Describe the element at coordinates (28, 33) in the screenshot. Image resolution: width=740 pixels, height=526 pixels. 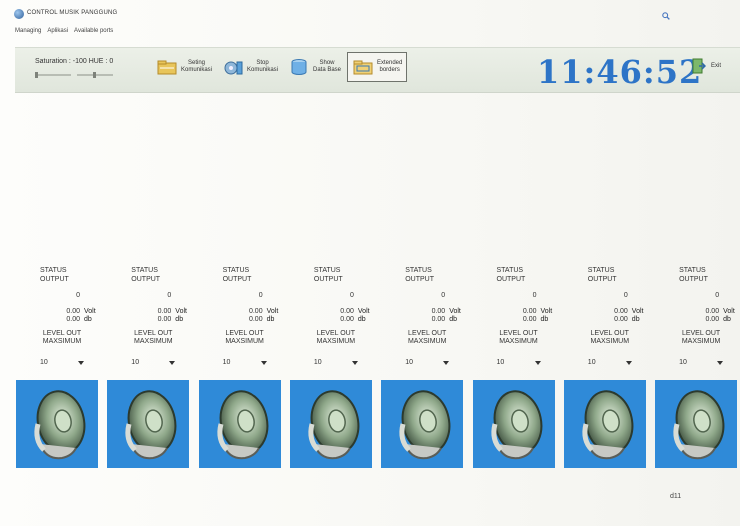
I see `menu-item-managing: Managing` at that location.